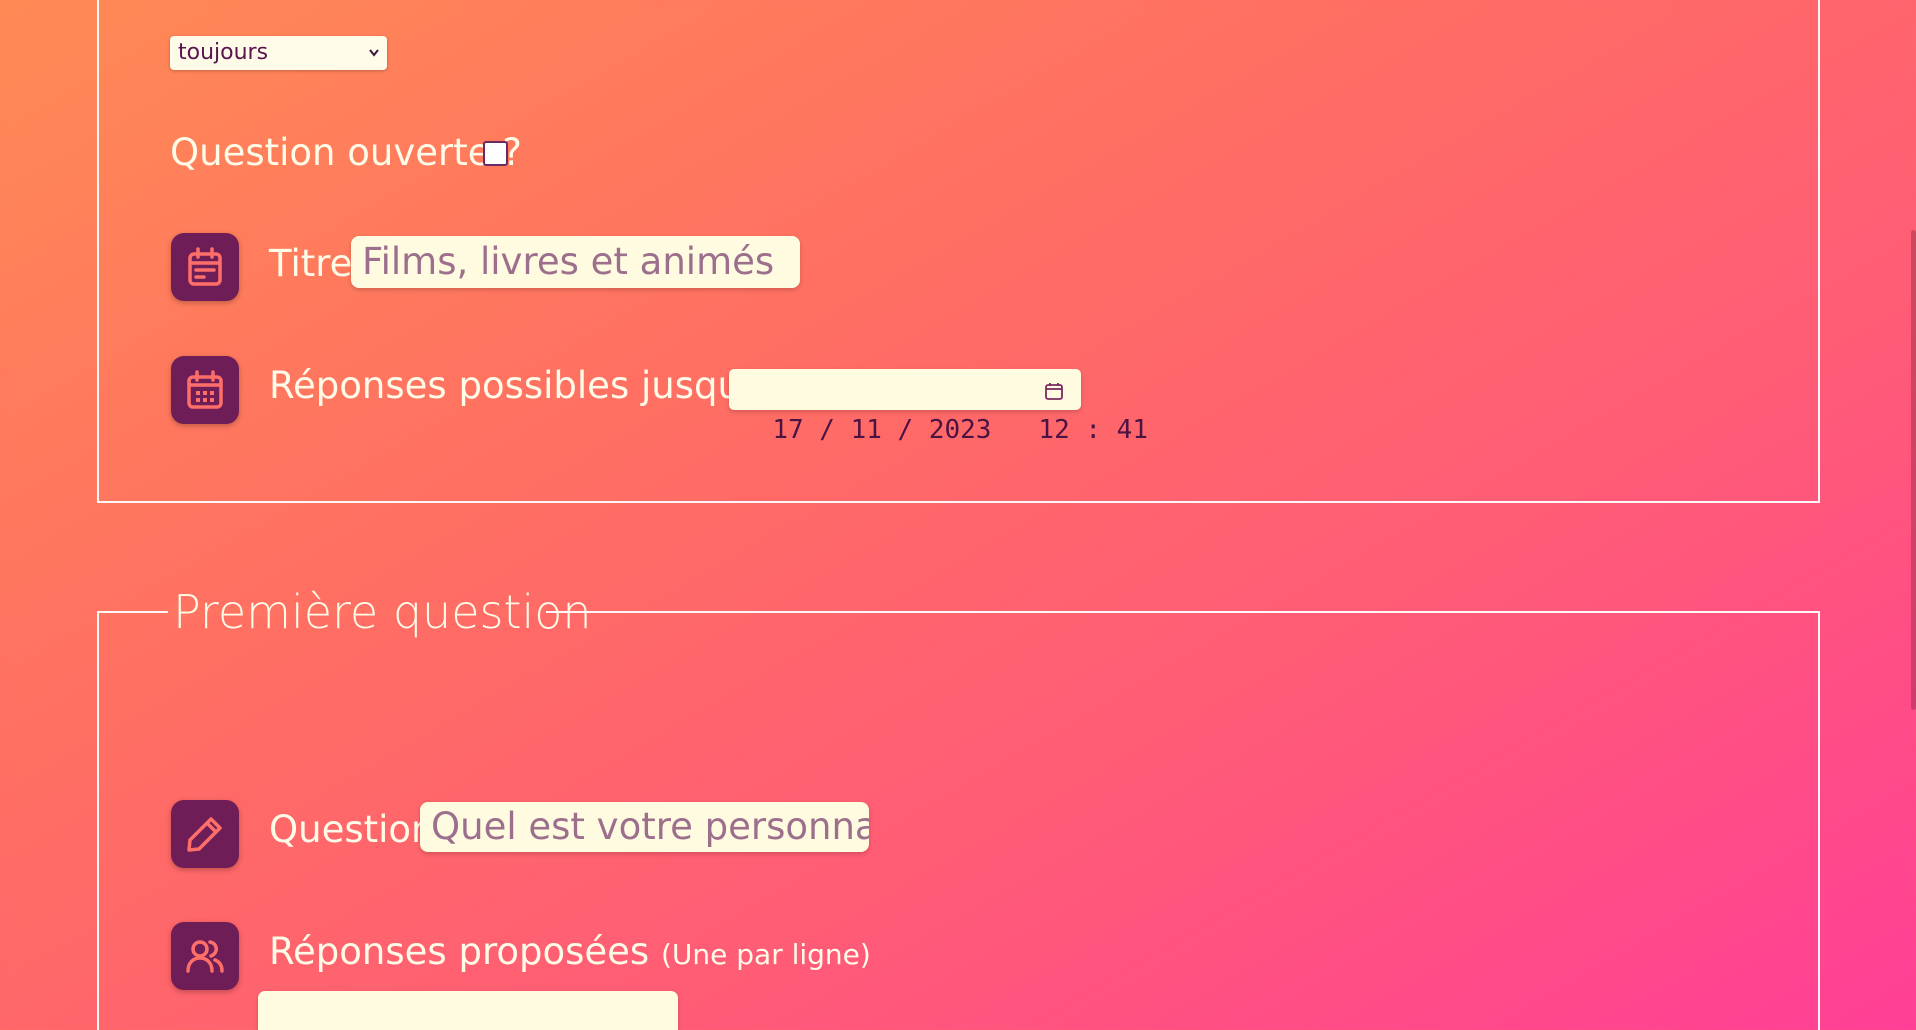 Image resolution: width=1916 pixels, height=1030 pixels. What do you see at coordinates (382, 612) in the screenshot?
I see `first-question-legend: Première question` at bounding box center [382, 612].